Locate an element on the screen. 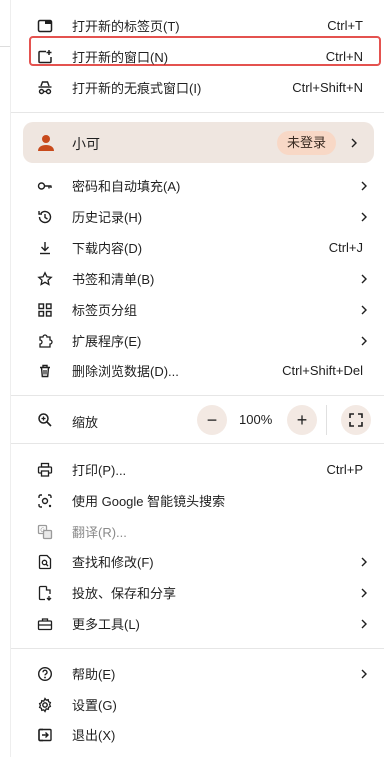 The height and width of the screenshot is (757, 384). incognito-icon is located at coordinates (45, 88).